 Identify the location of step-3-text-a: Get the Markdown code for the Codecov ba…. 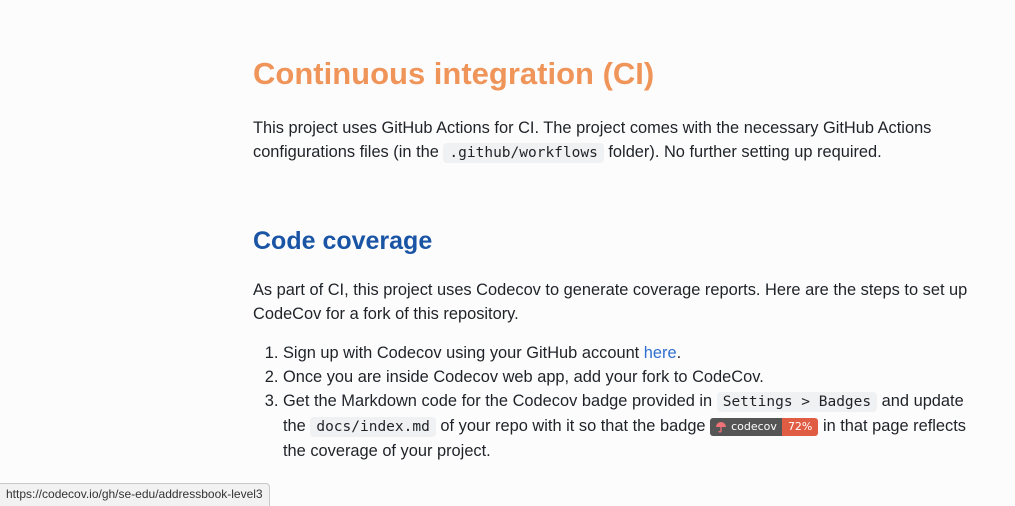
(500, 401).